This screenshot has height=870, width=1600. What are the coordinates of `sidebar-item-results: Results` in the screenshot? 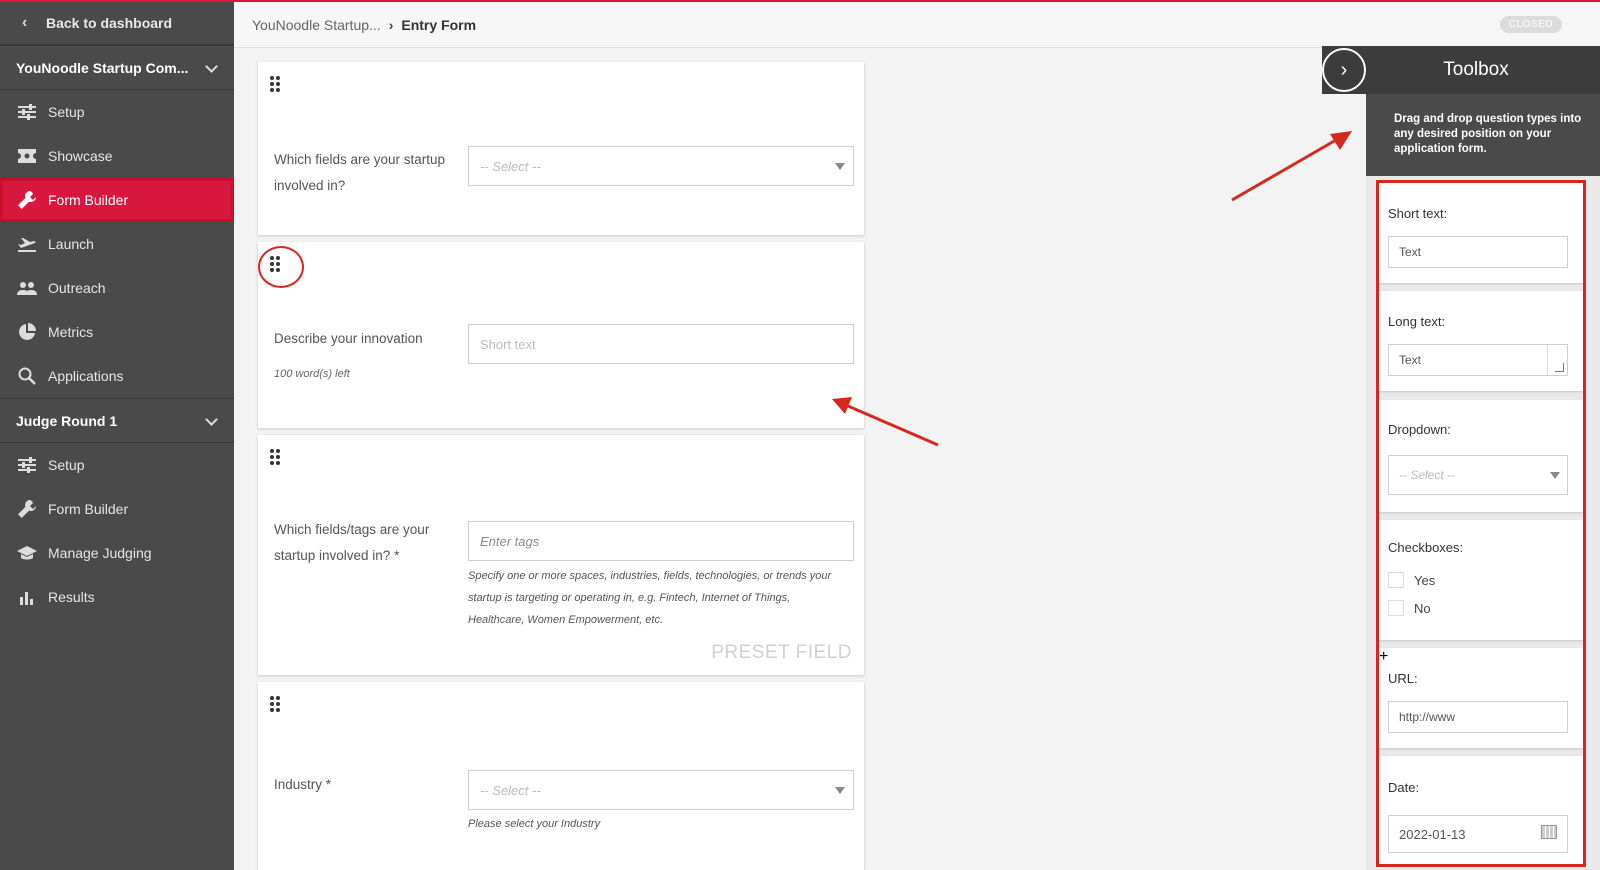 It's located at (117, 597).